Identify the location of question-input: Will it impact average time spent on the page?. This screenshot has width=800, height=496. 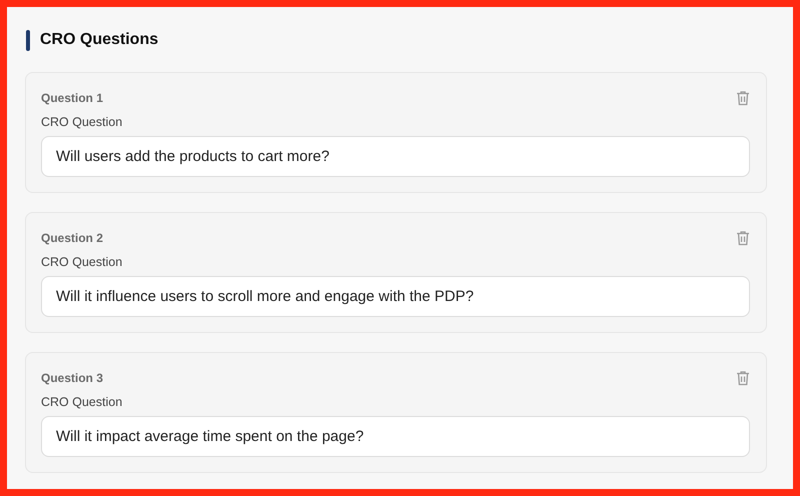
(395, 436).